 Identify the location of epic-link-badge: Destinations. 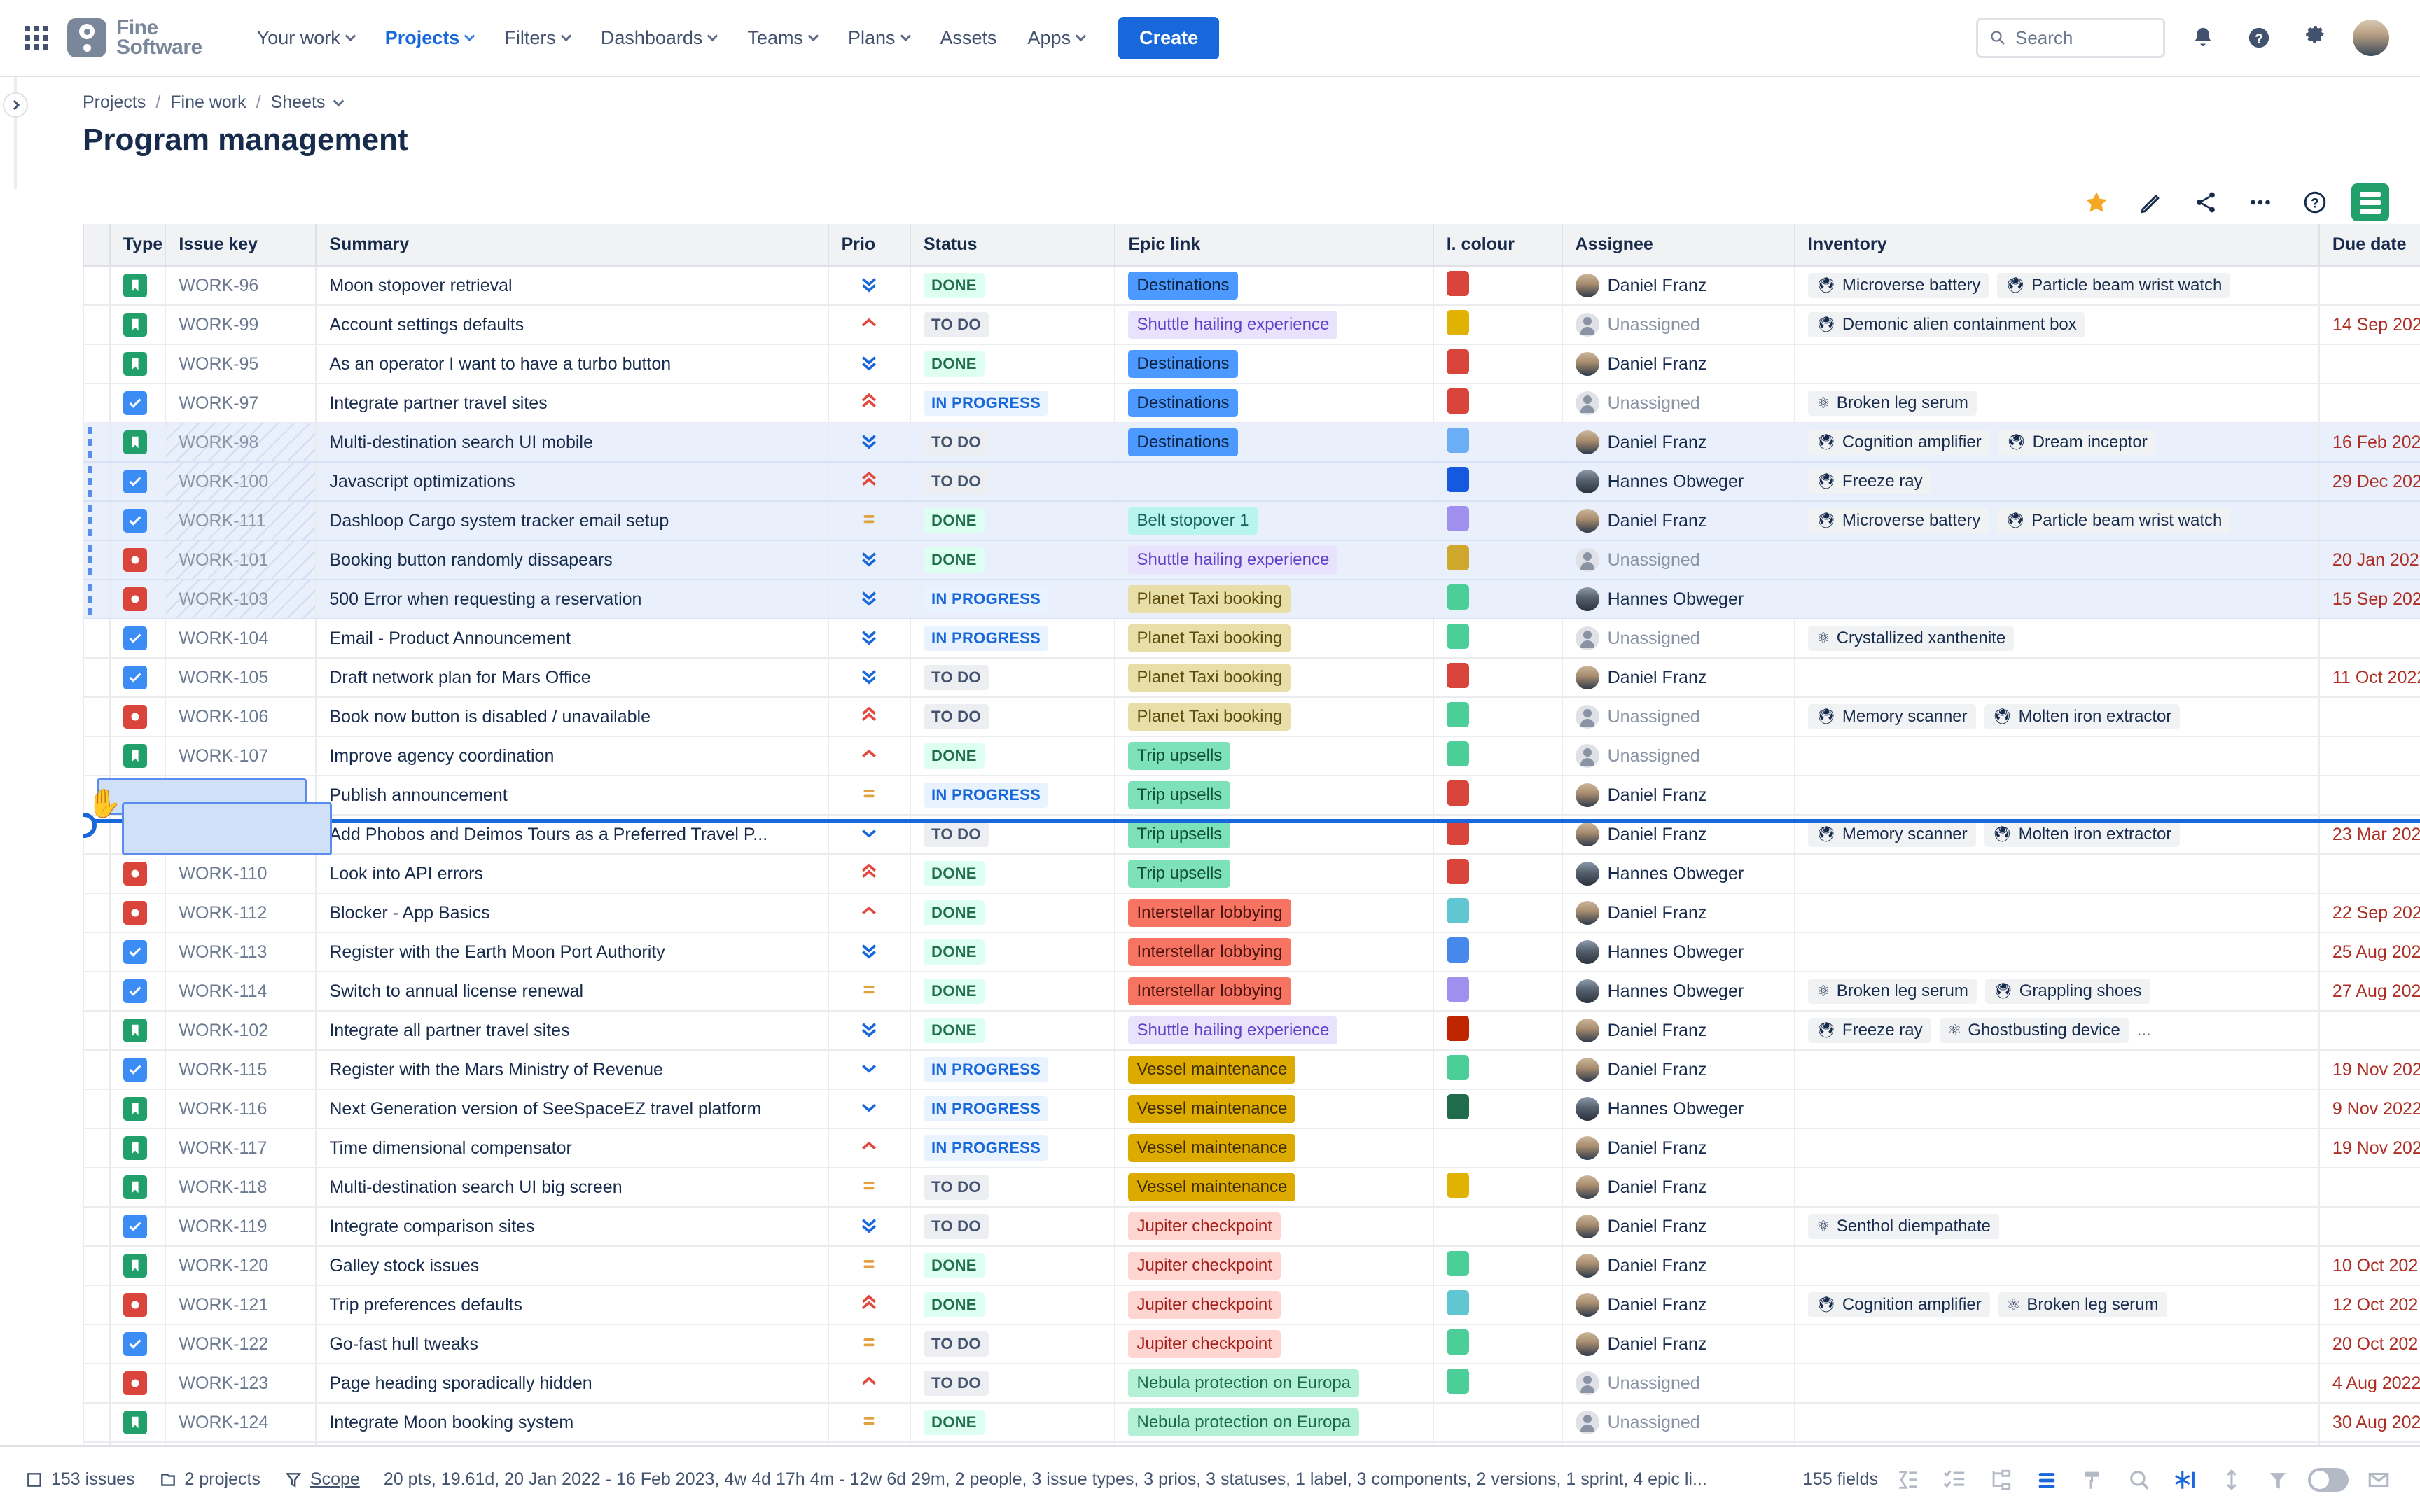
(1183, 364).